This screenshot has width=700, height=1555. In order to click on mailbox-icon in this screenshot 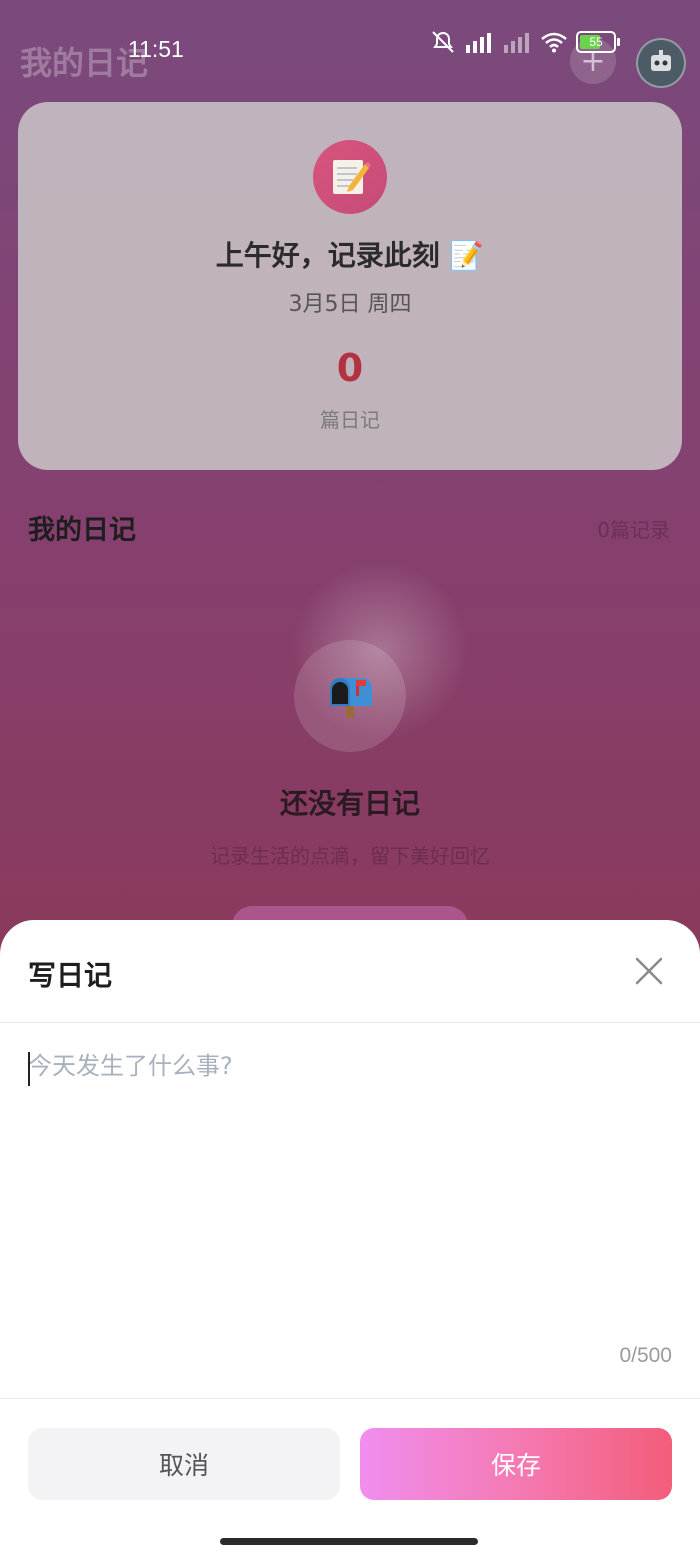, I will do `click(350, 696)`.